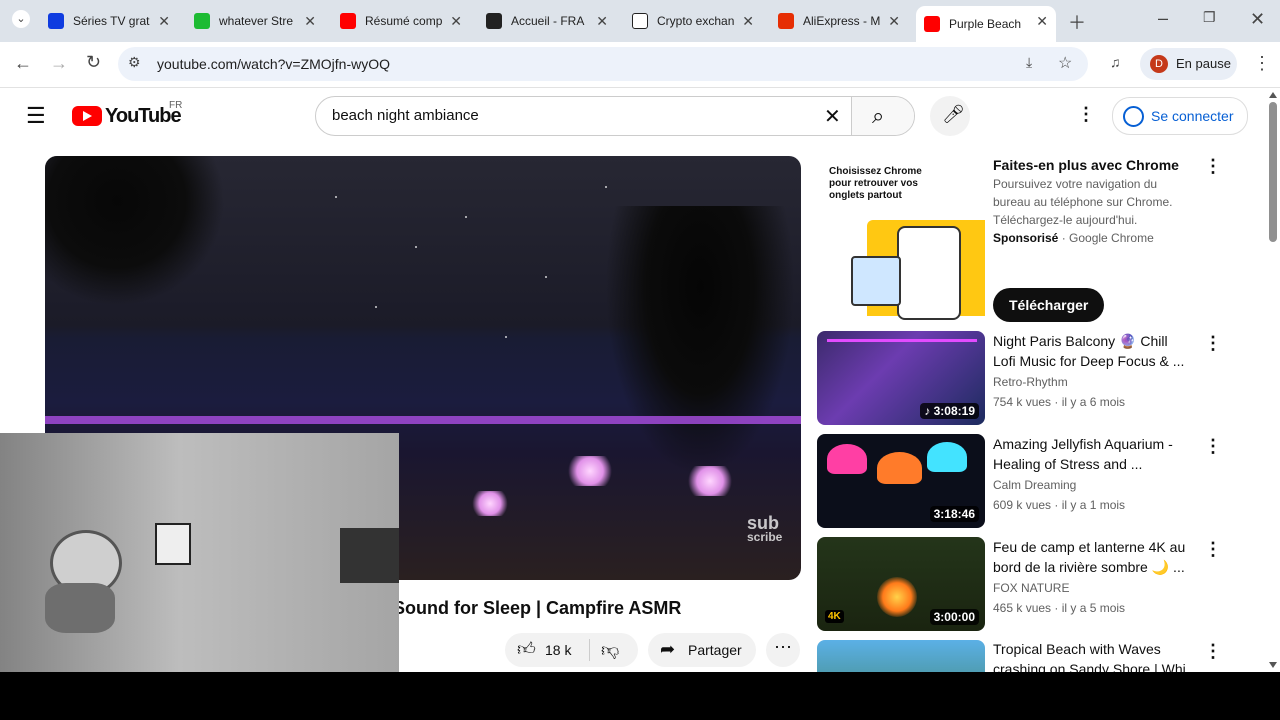  Describe the element at coordinates (36, 116) in the screenshot. I see `hamburger-menu-icon: ☰` at that location.